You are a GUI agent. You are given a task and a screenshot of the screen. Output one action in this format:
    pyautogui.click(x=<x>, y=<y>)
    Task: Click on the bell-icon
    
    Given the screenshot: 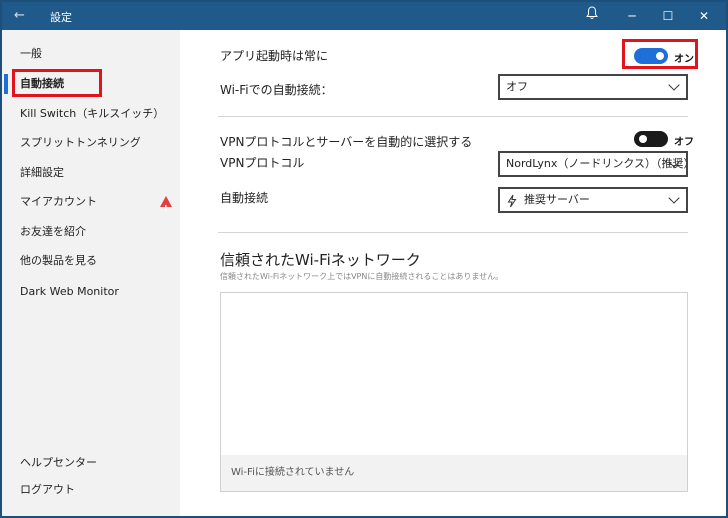 What is the action you would take?
    pyautogui.click(x=592, y=16)
    